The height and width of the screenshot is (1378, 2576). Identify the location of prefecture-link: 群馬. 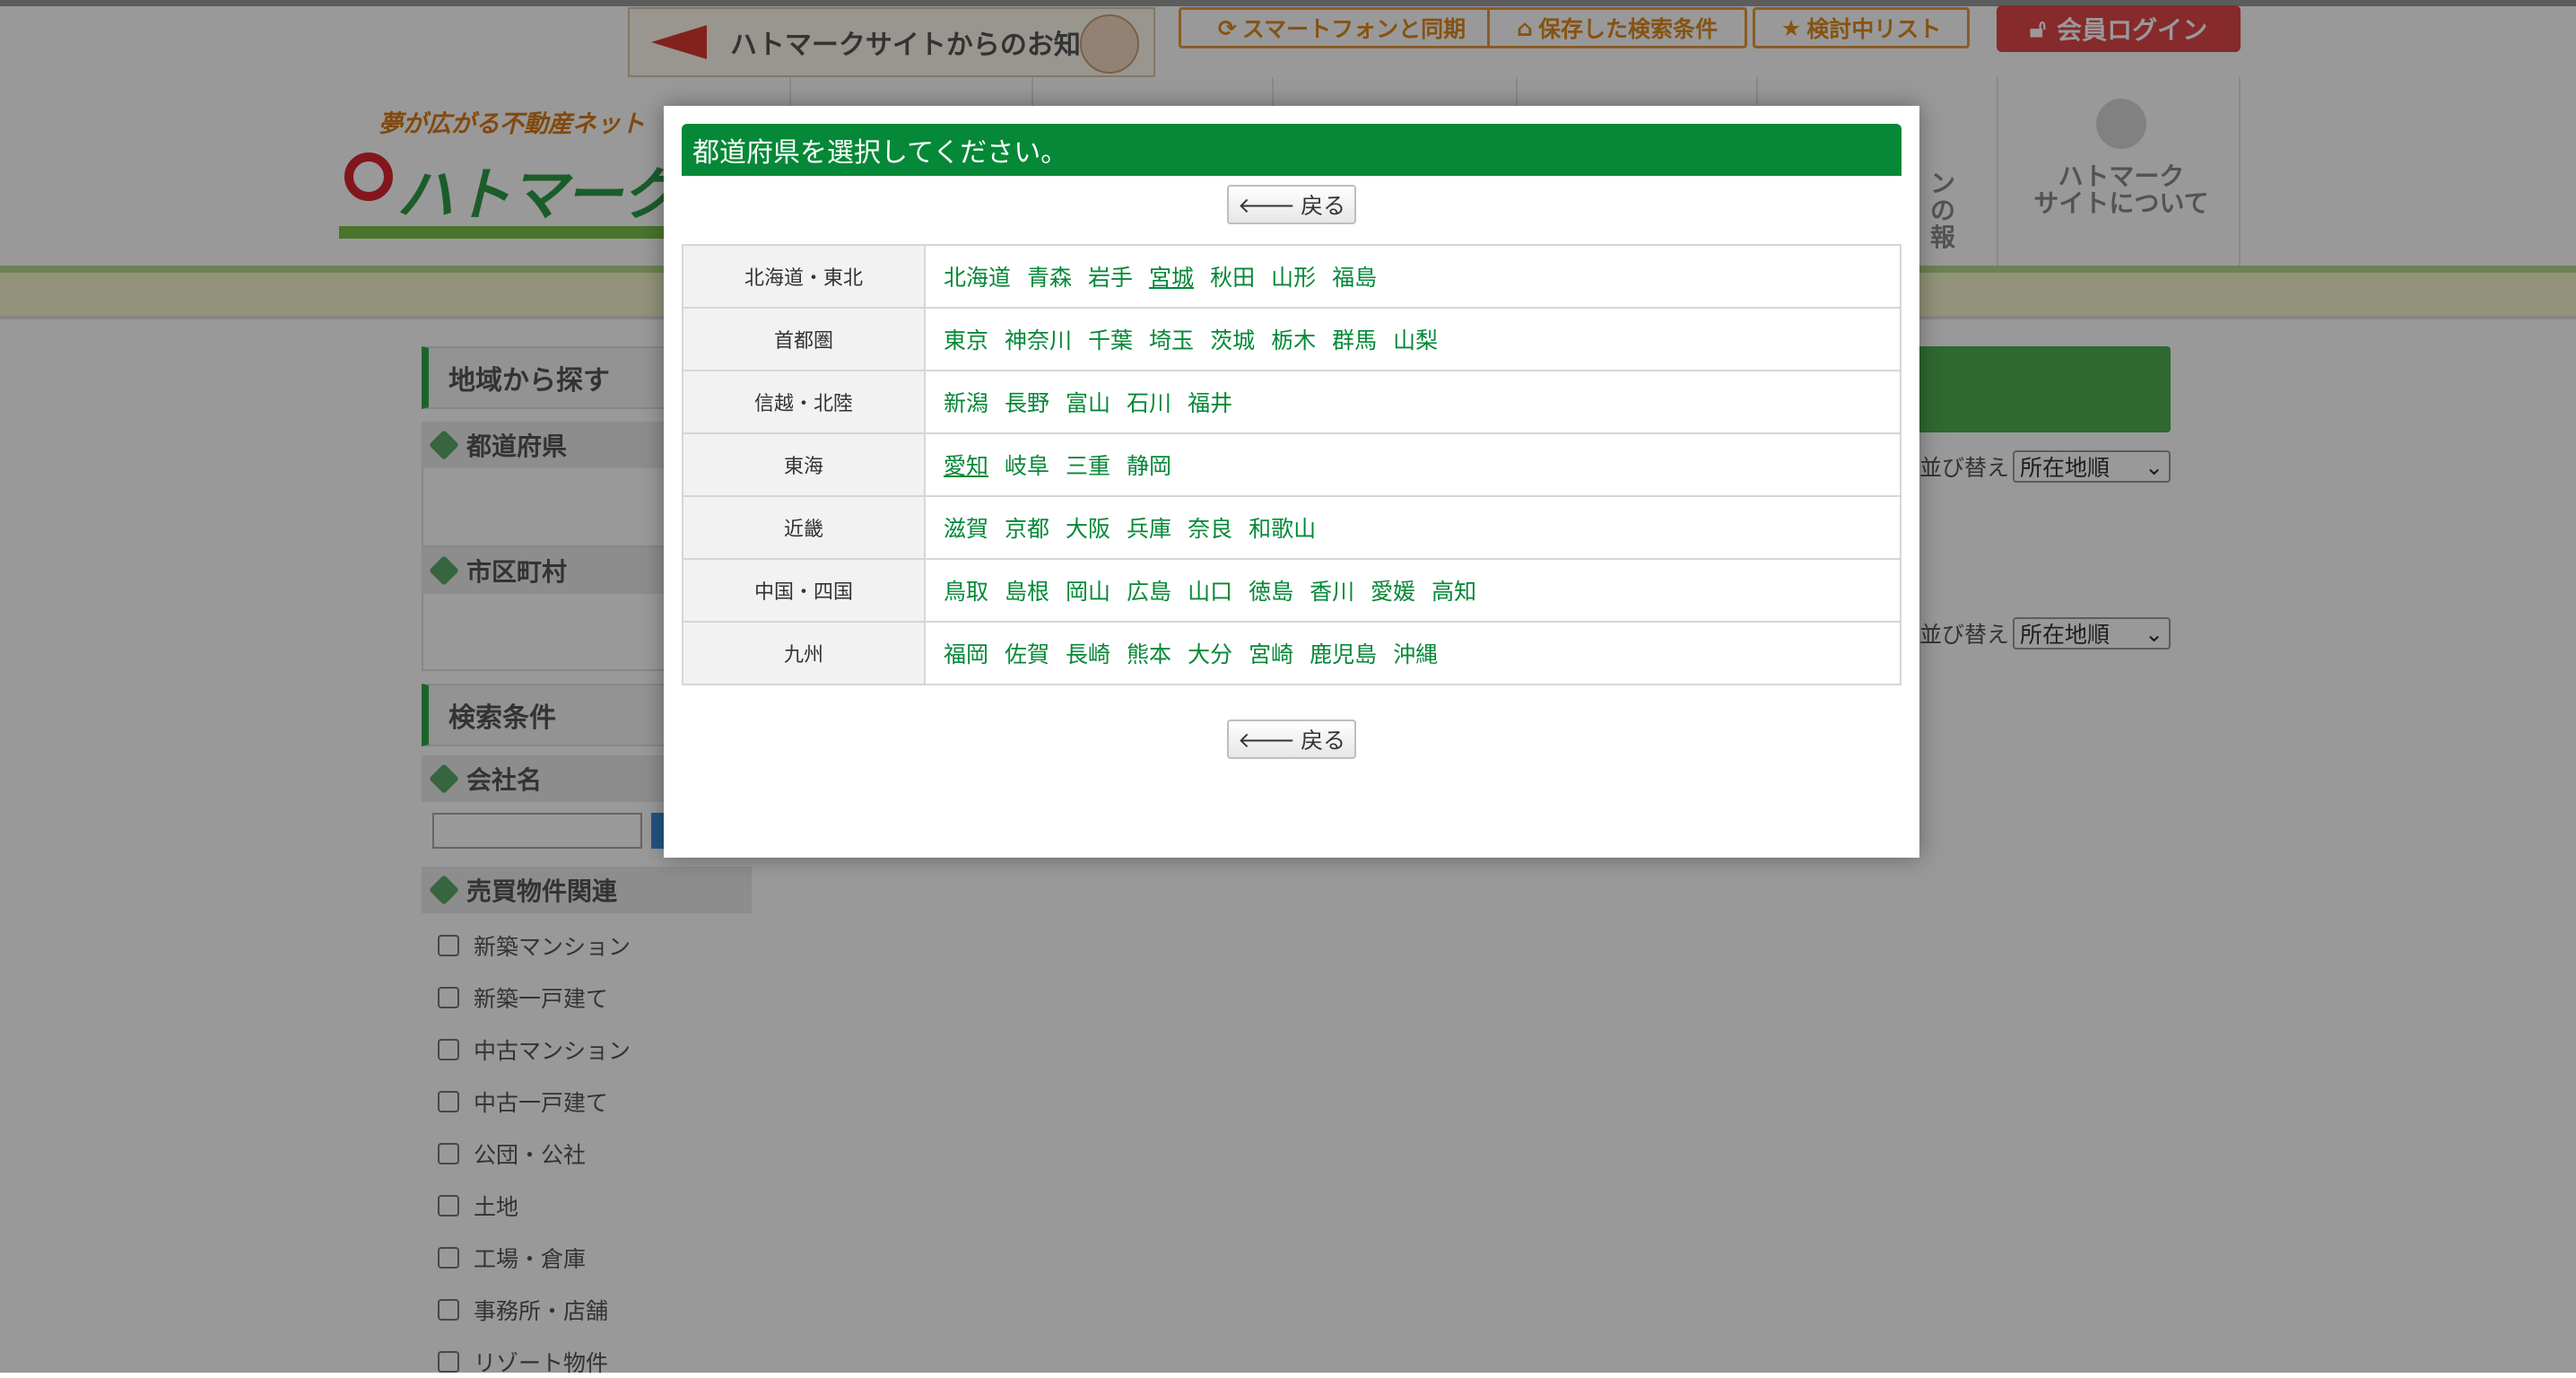
(1354, 340).